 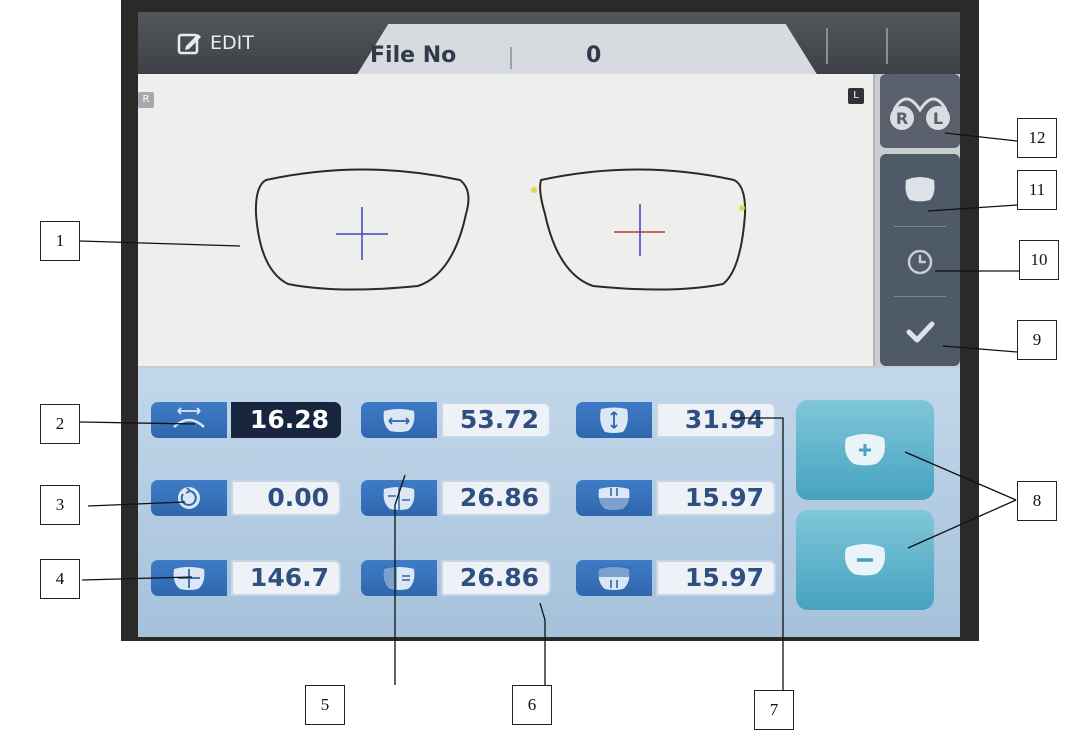 I want to click on increase-button, so click(x=865, y=450).